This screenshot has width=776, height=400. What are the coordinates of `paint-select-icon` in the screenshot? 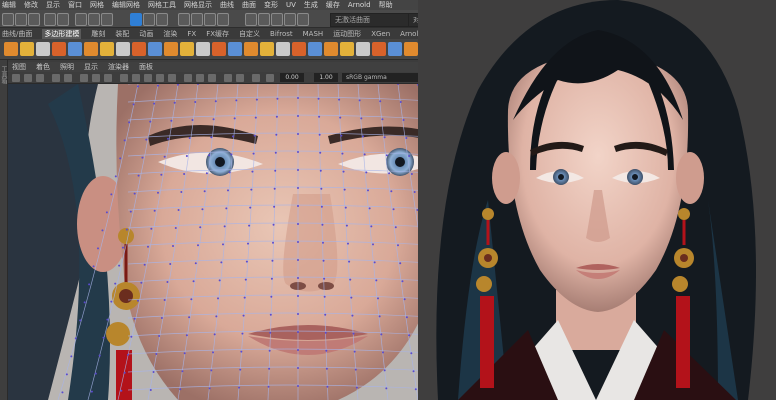 It's located at (162, 19).